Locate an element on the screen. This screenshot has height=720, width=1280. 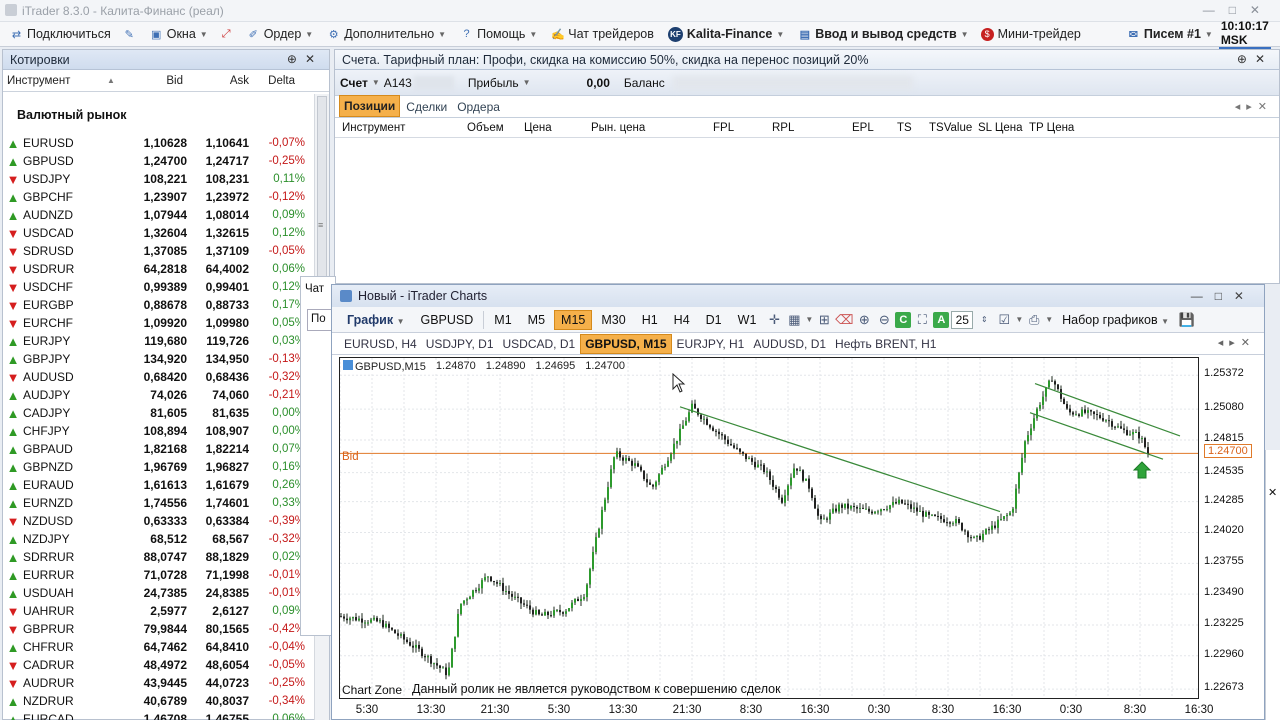
quote-bid: 0,63333 is located at coordinates (155, 521).